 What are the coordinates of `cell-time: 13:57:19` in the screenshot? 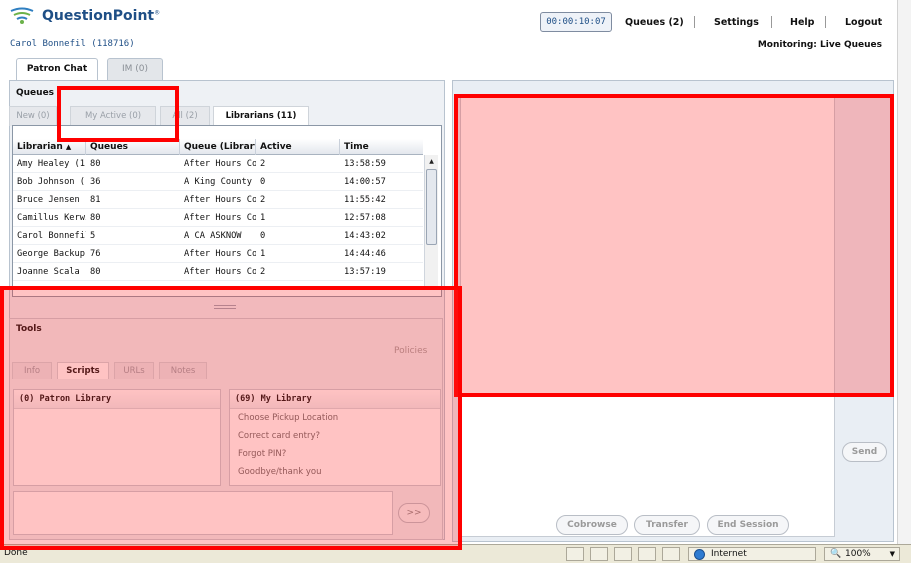 It's located at (365, 272).